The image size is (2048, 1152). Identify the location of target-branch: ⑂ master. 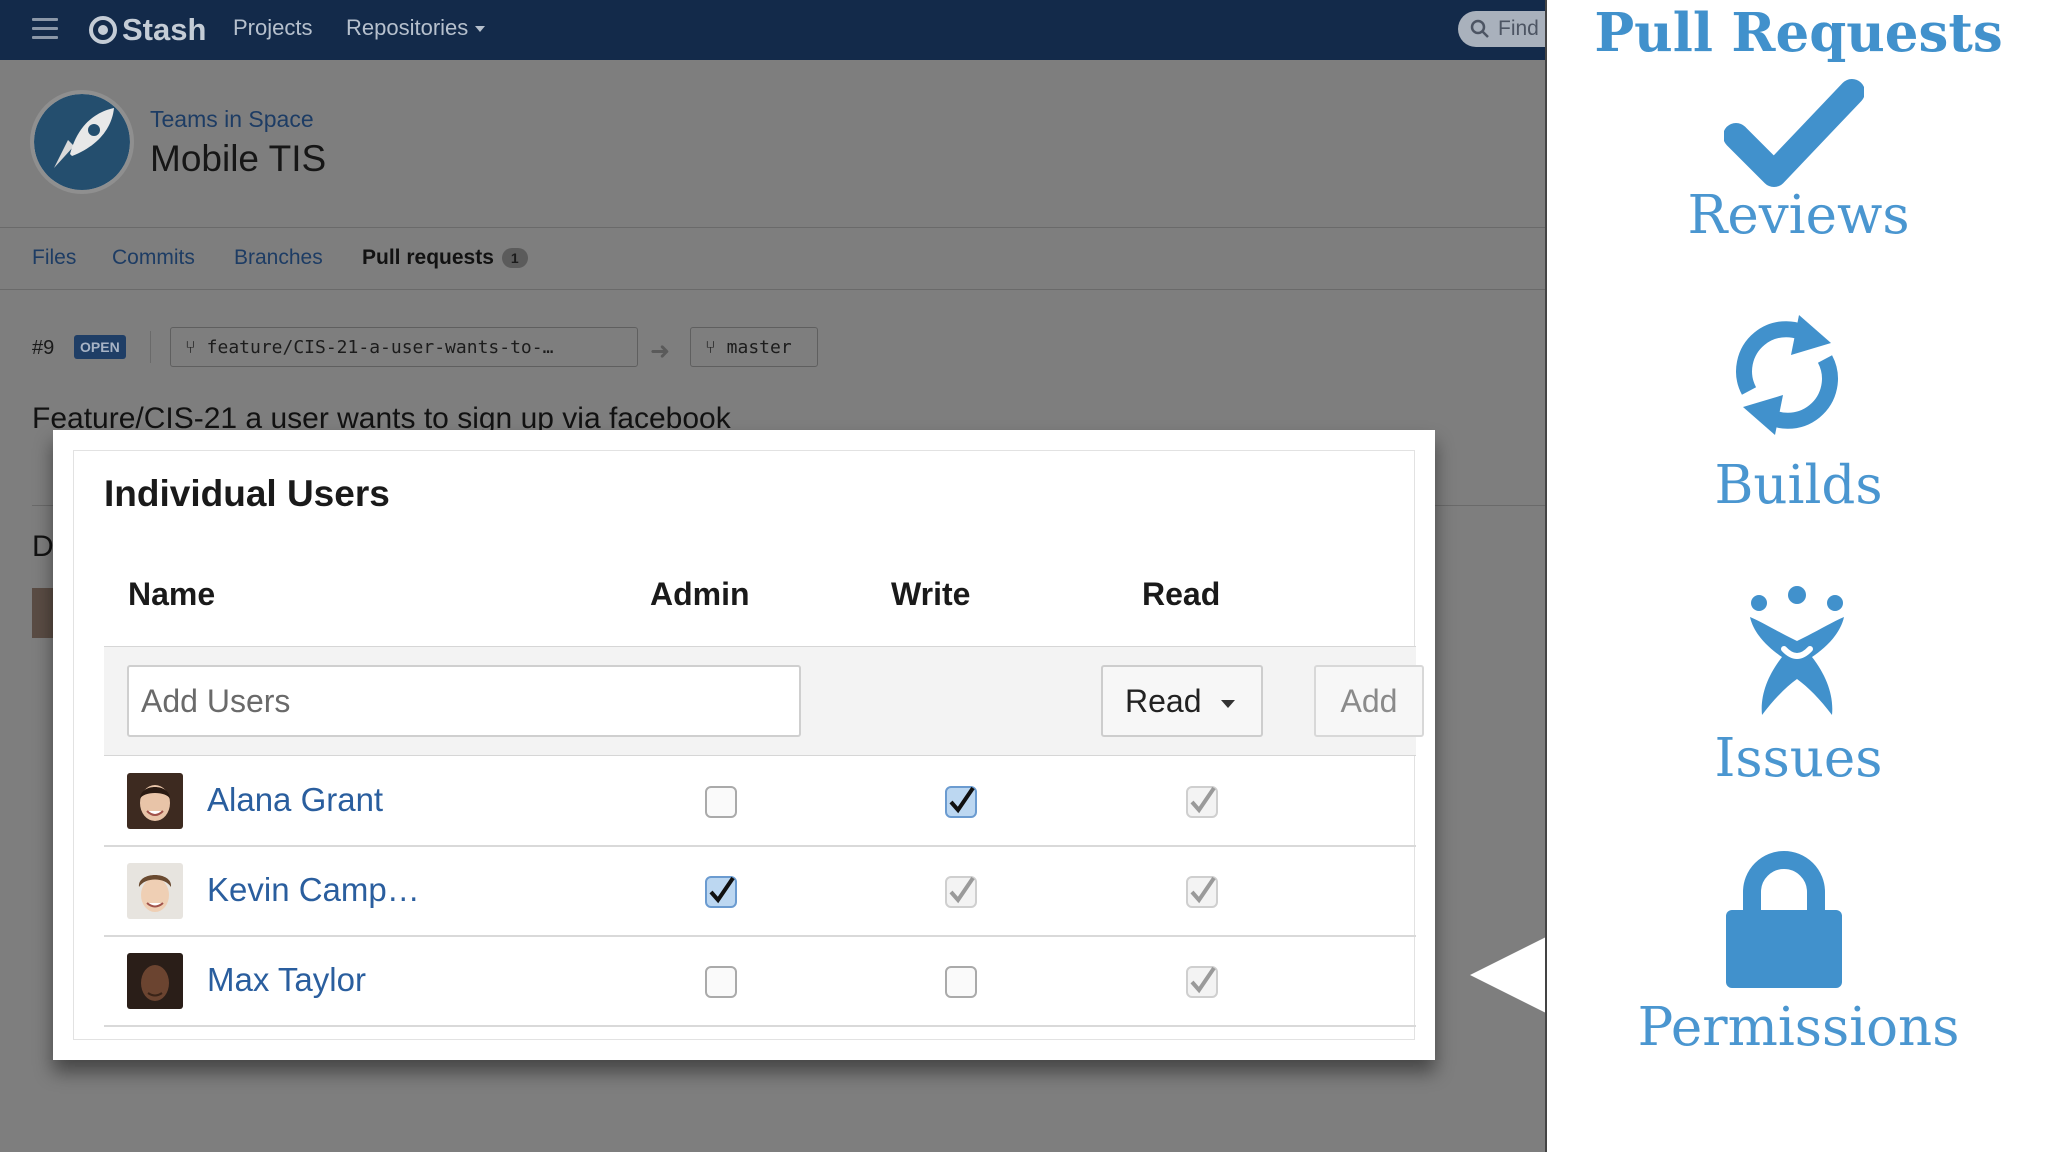
(754, 347).